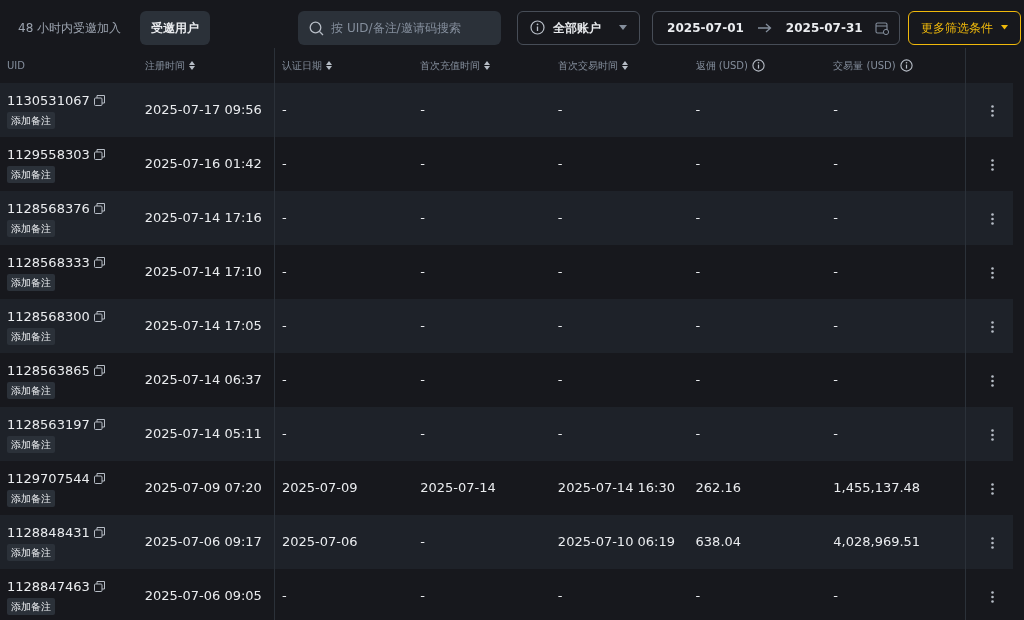  I want to click on table-cell: 2025-07-16 01:42, so click(203, 164).